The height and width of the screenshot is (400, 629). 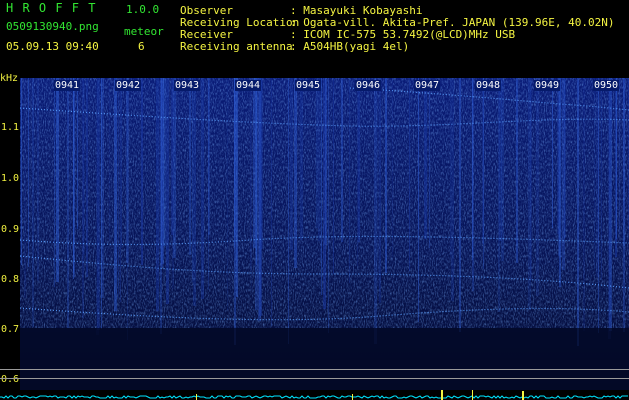 I want to click on datetime-label: 05.09.13 09:40, so click(x=52, y=46).